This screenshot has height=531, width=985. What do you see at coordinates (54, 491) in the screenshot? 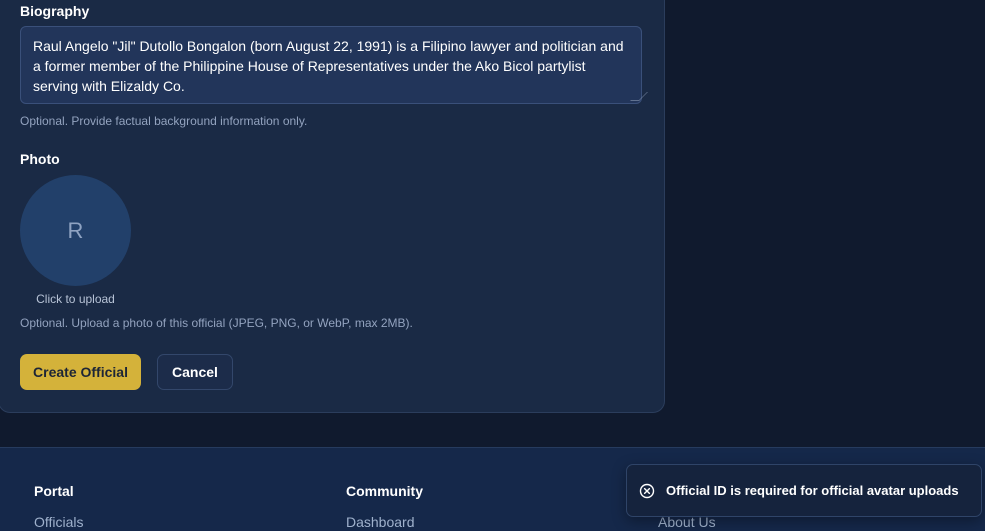
I see `footer-heading-portal: Portal` at bounding box center [54, 491].